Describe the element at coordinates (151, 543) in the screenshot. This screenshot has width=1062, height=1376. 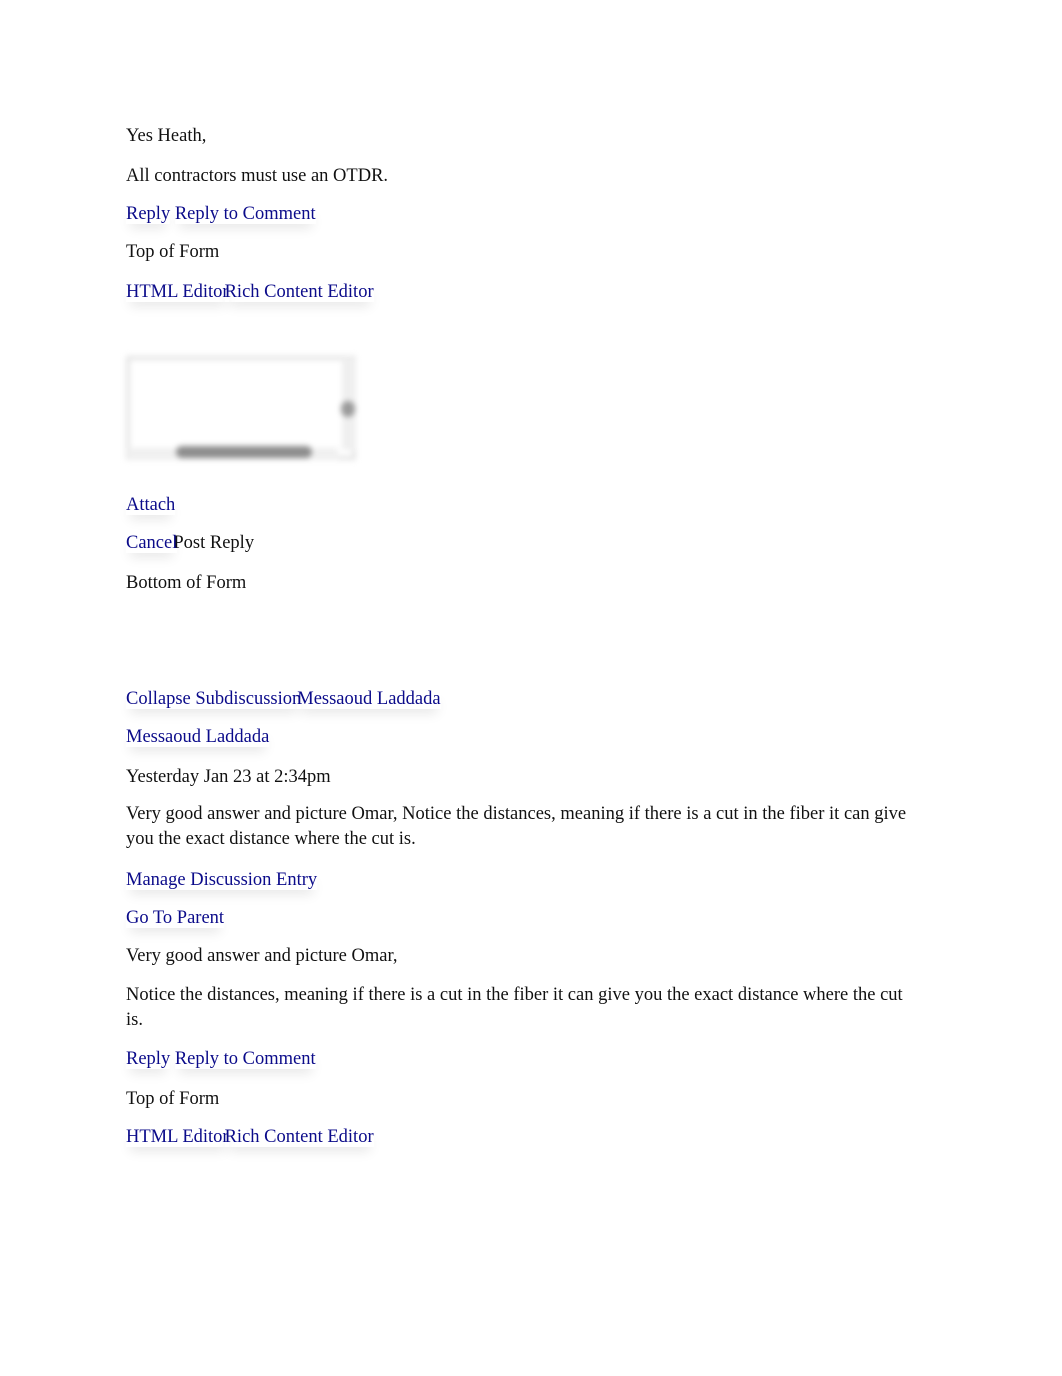
I see `cancel-button: Cancel` at that location.